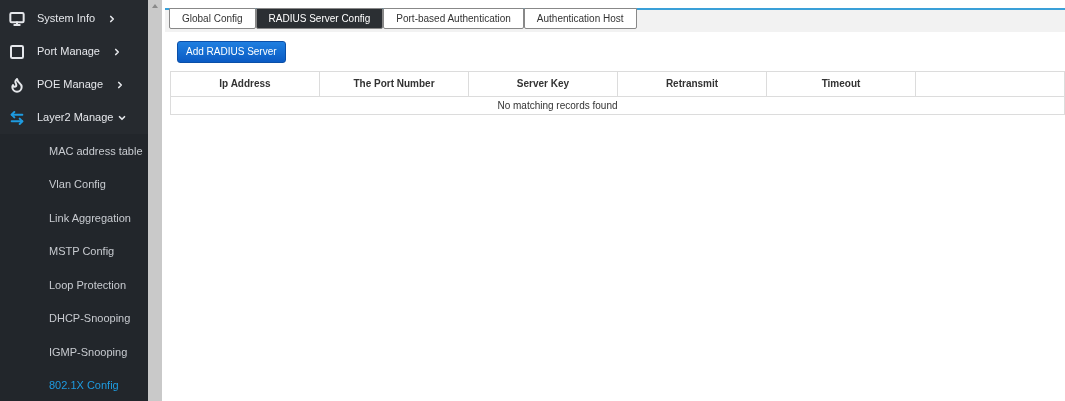  I want to click on chevron-right-icon, so click(117, 51).